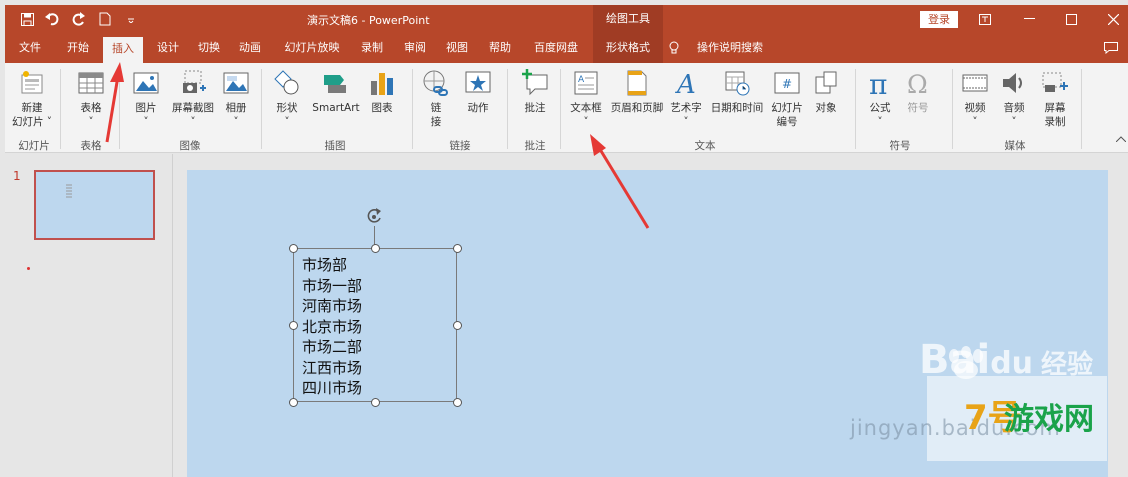 Image resolution: width=1128 pixels, height=477 pixels. What do you see at coordinates (620, 181) in the screenshot?
I see `arrow-to-textbox-button` at bounding box center [620, 181].